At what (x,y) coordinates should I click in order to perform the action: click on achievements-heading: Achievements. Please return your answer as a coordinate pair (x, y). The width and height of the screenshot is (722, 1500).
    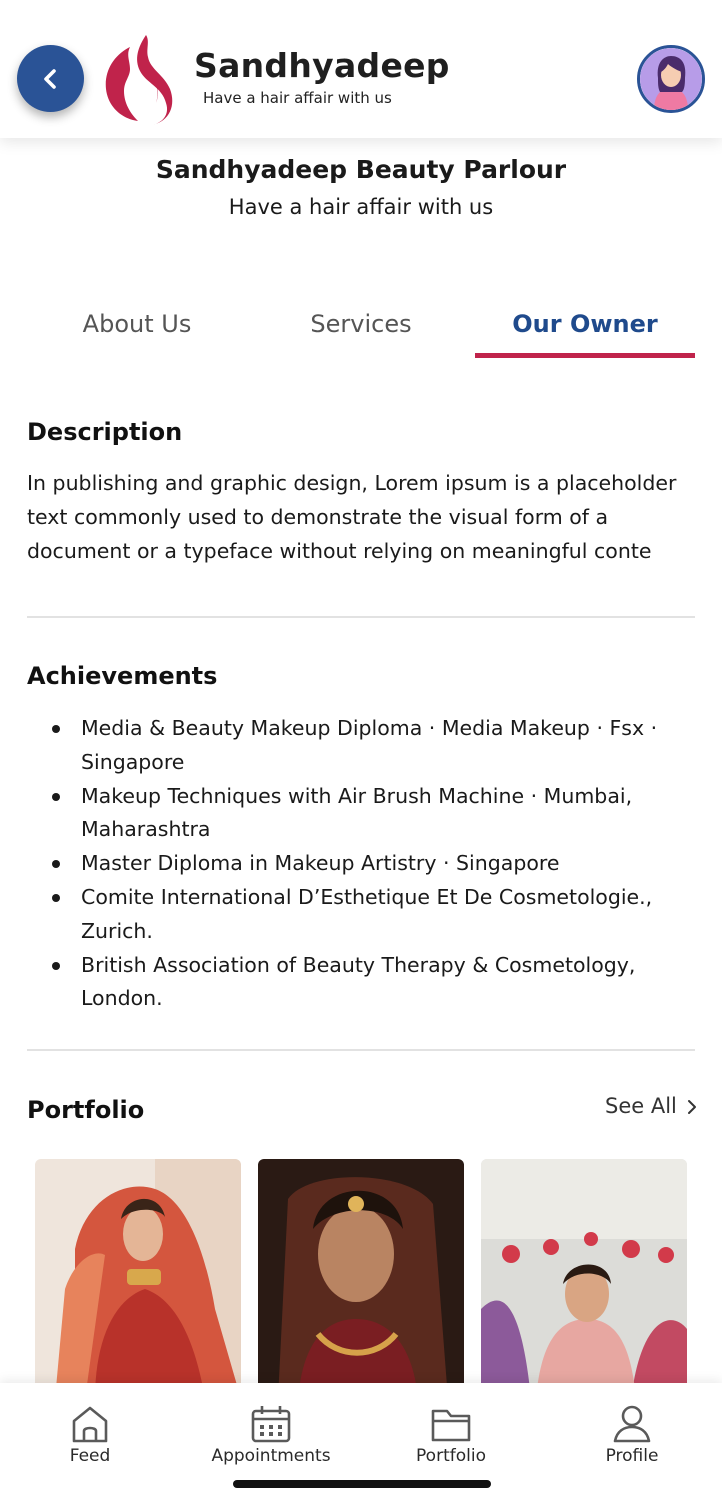
    Looking at the image, I should click on (122, 676).